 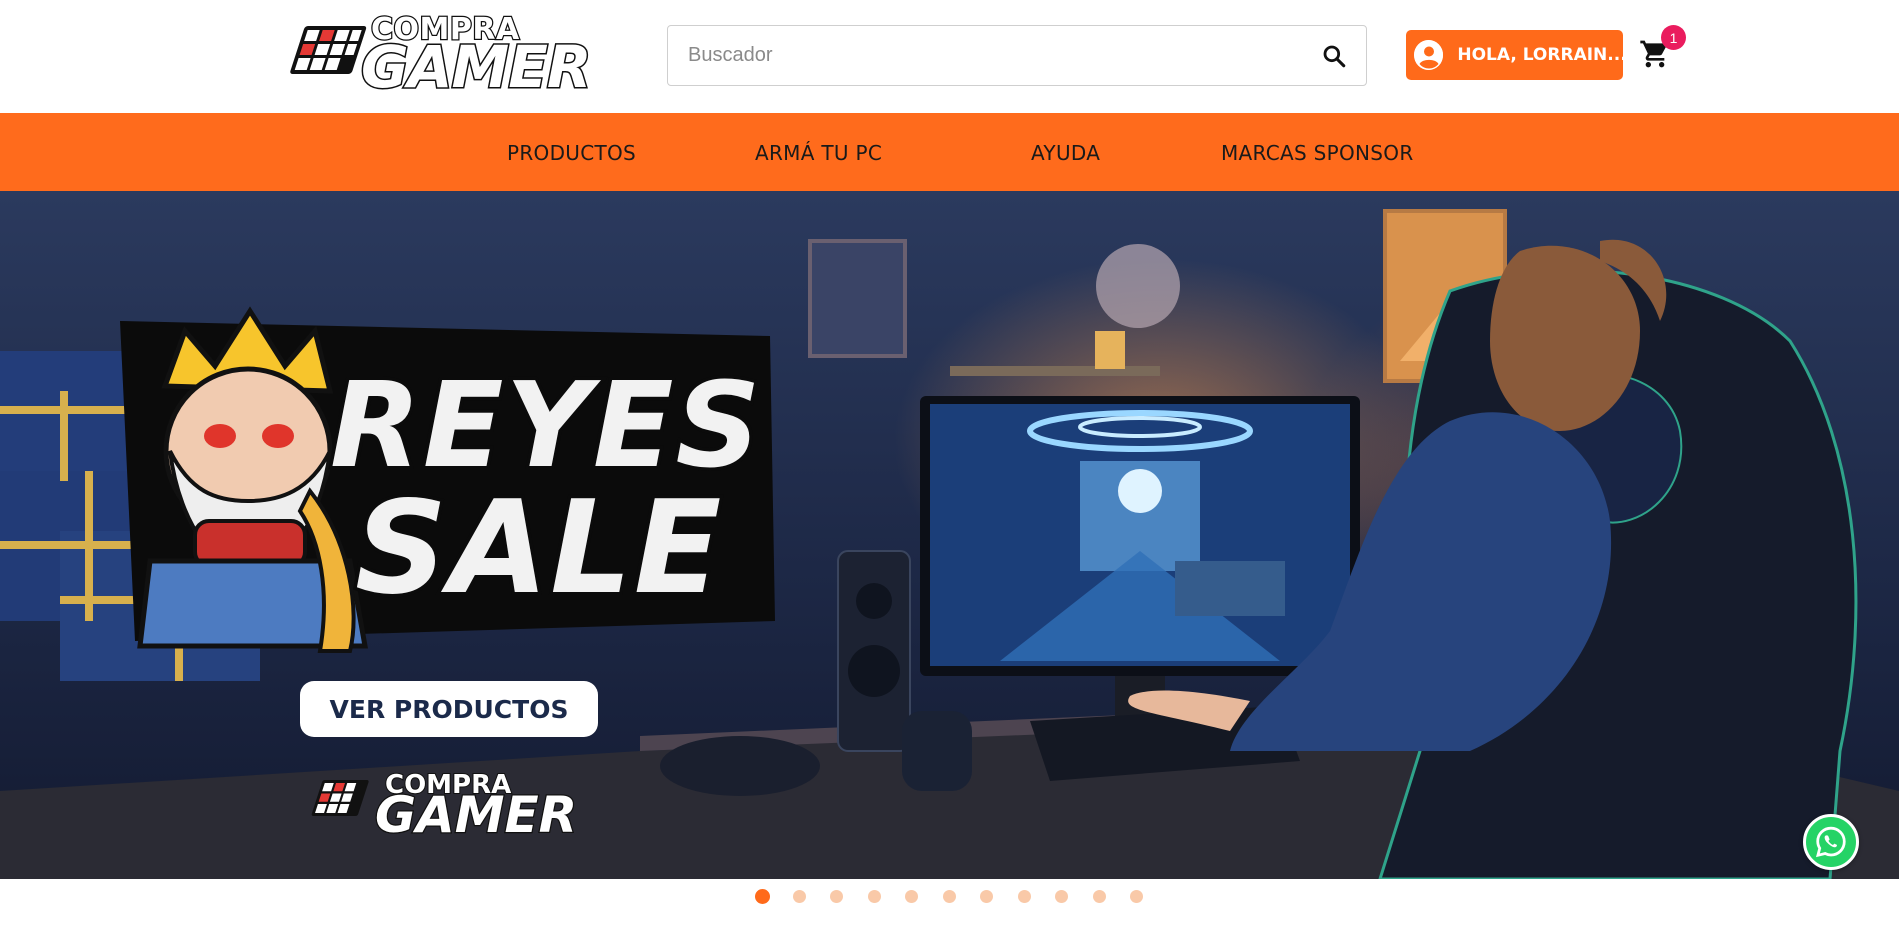 I want to click on nav-item-ayuda: AYUDA, so click(x=1065, y=153).